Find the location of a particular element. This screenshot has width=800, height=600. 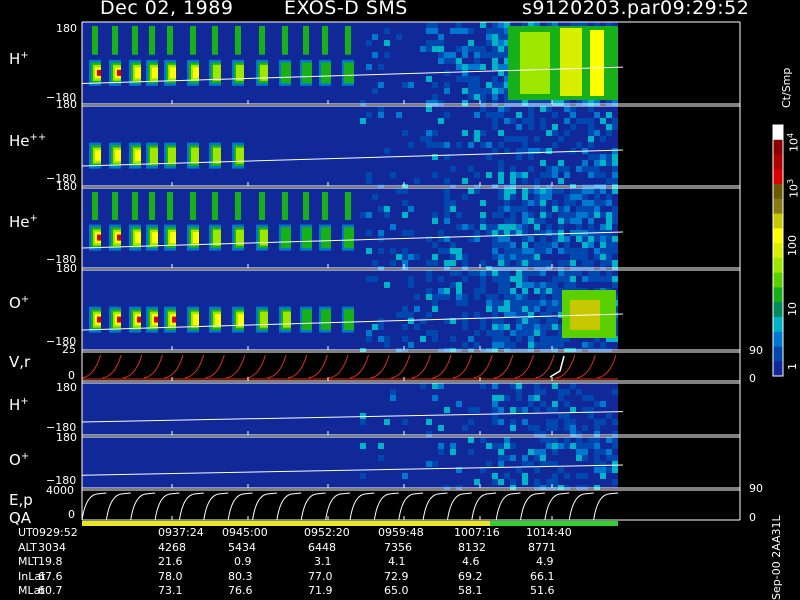

colorbar-tick: 104 is located at coordinates (793, 142).